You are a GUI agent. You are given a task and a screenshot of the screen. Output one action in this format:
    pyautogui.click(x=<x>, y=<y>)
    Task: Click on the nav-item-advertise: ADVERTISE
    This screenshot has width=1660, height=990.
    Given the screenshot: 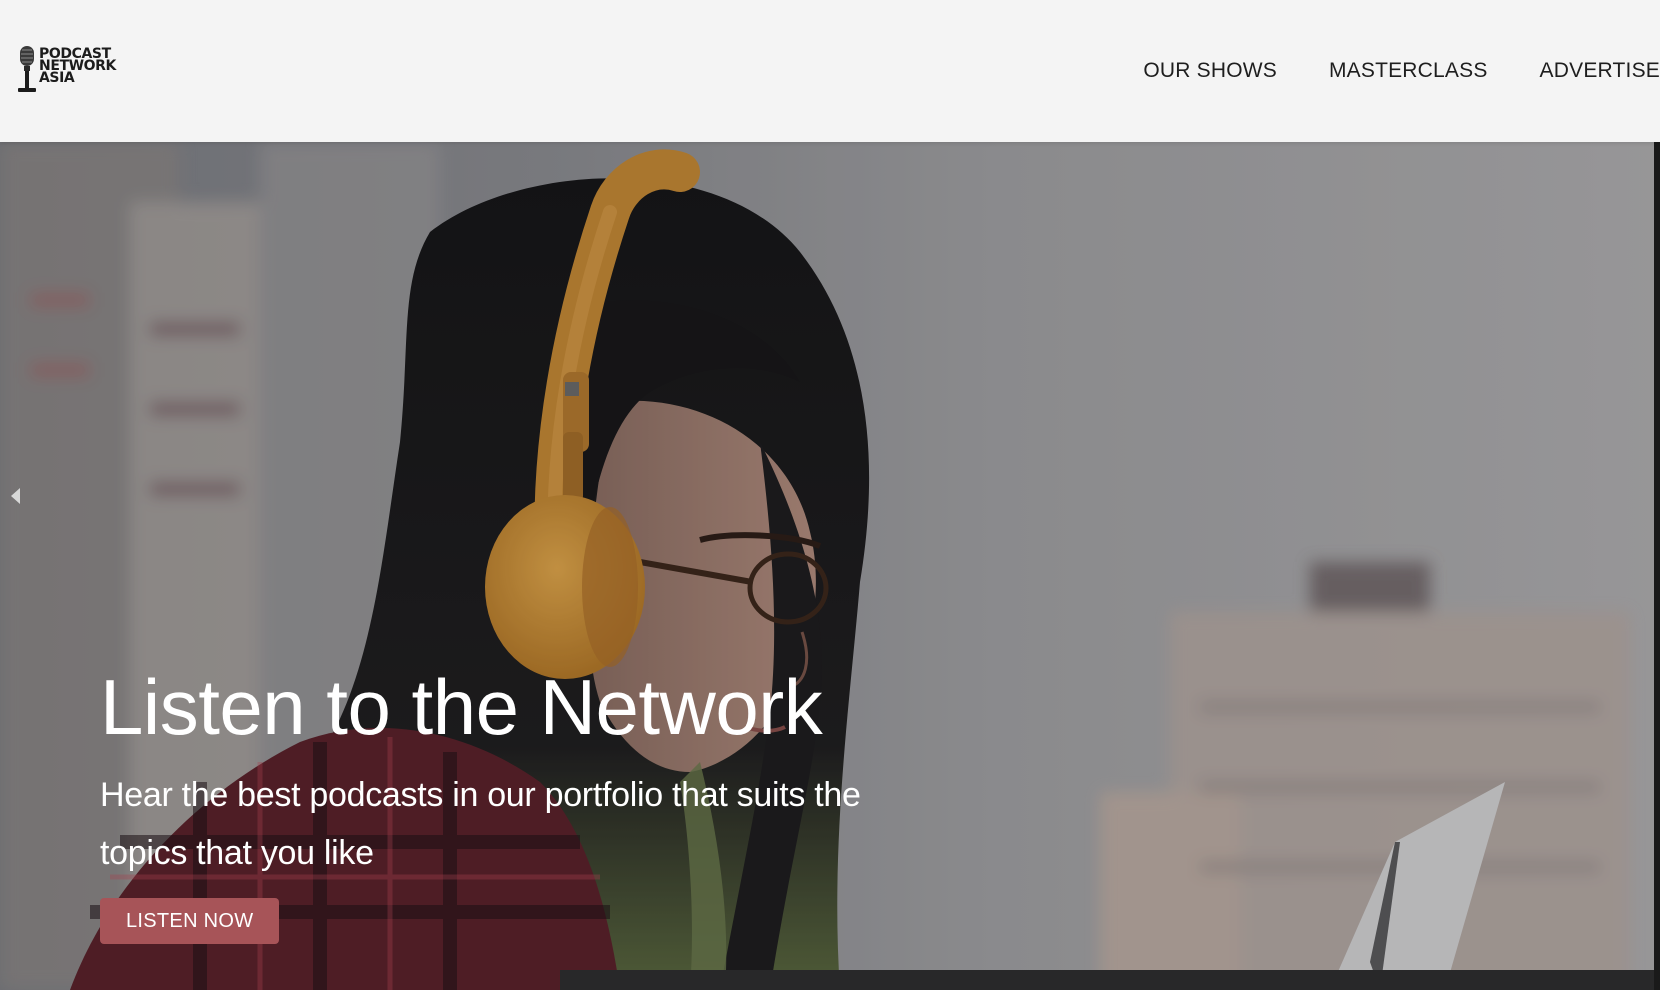 What is the action you would take?
    pyautogui.click(x=1600, y=71)
    